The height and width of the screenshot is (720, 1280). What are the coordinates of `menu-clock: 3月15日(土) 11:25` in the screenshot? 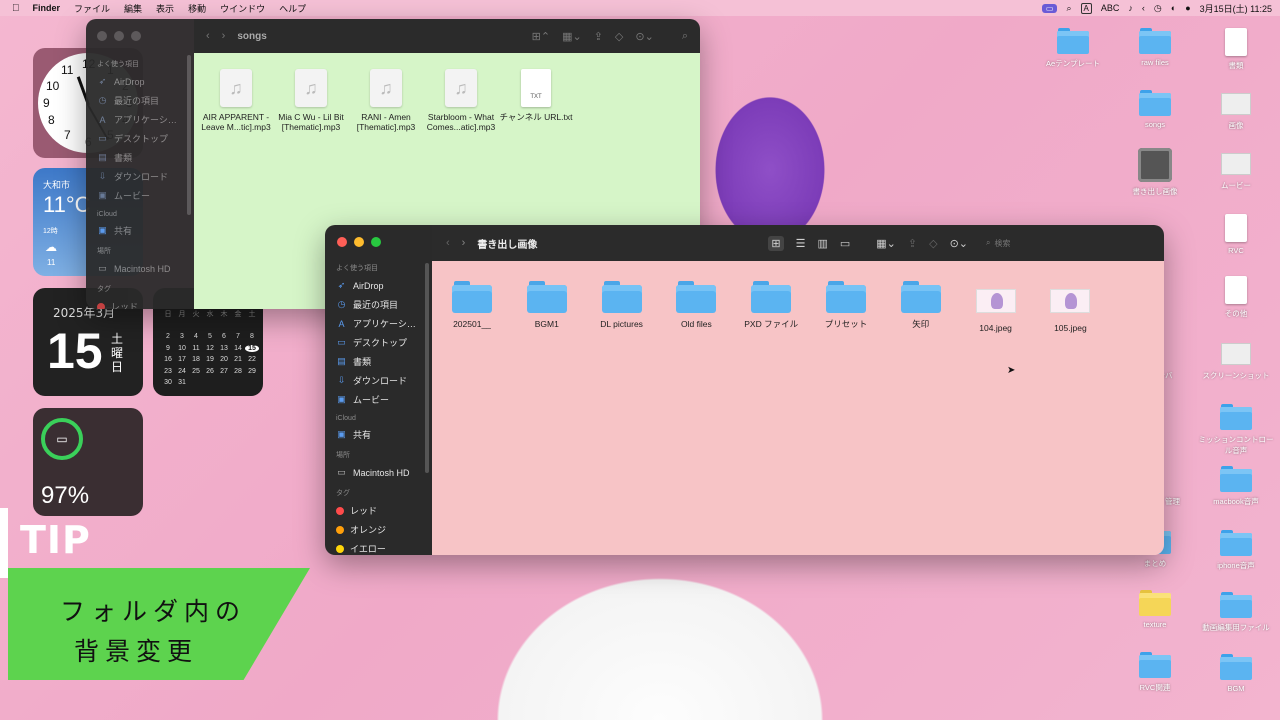 It's located at (1236, 8).